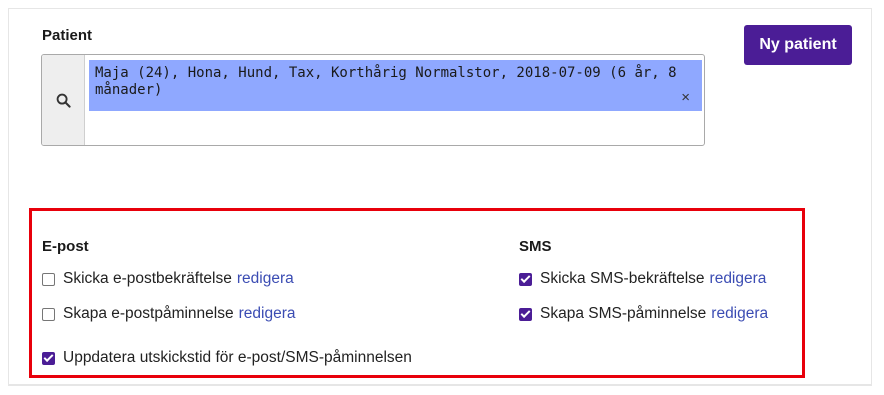 This screenshot has height=395, width=884. I want to click on remove-patient-icon: ×, so click(685, 97).